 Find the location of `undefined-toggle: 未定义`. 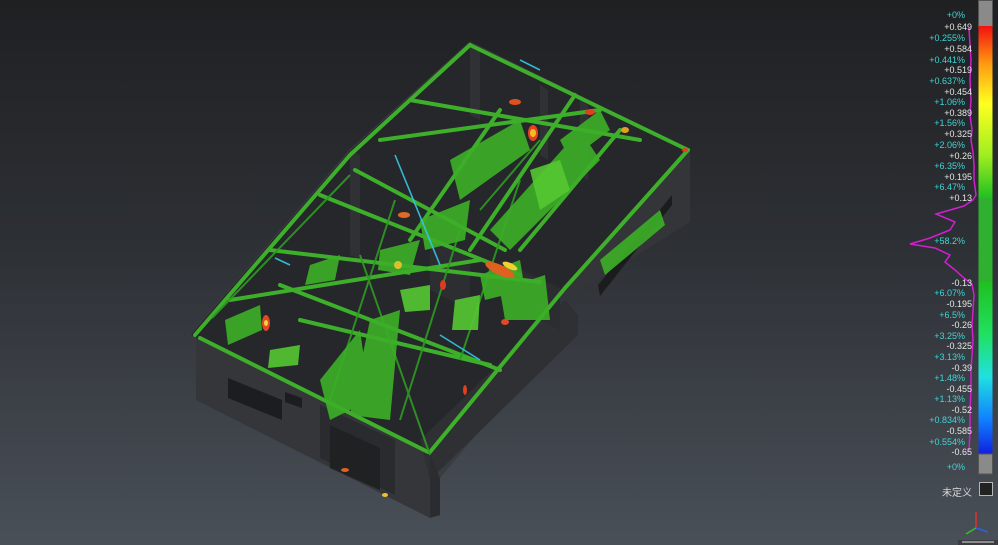

undefined-toggle: 未定义 is located at coordinates (969, 490).